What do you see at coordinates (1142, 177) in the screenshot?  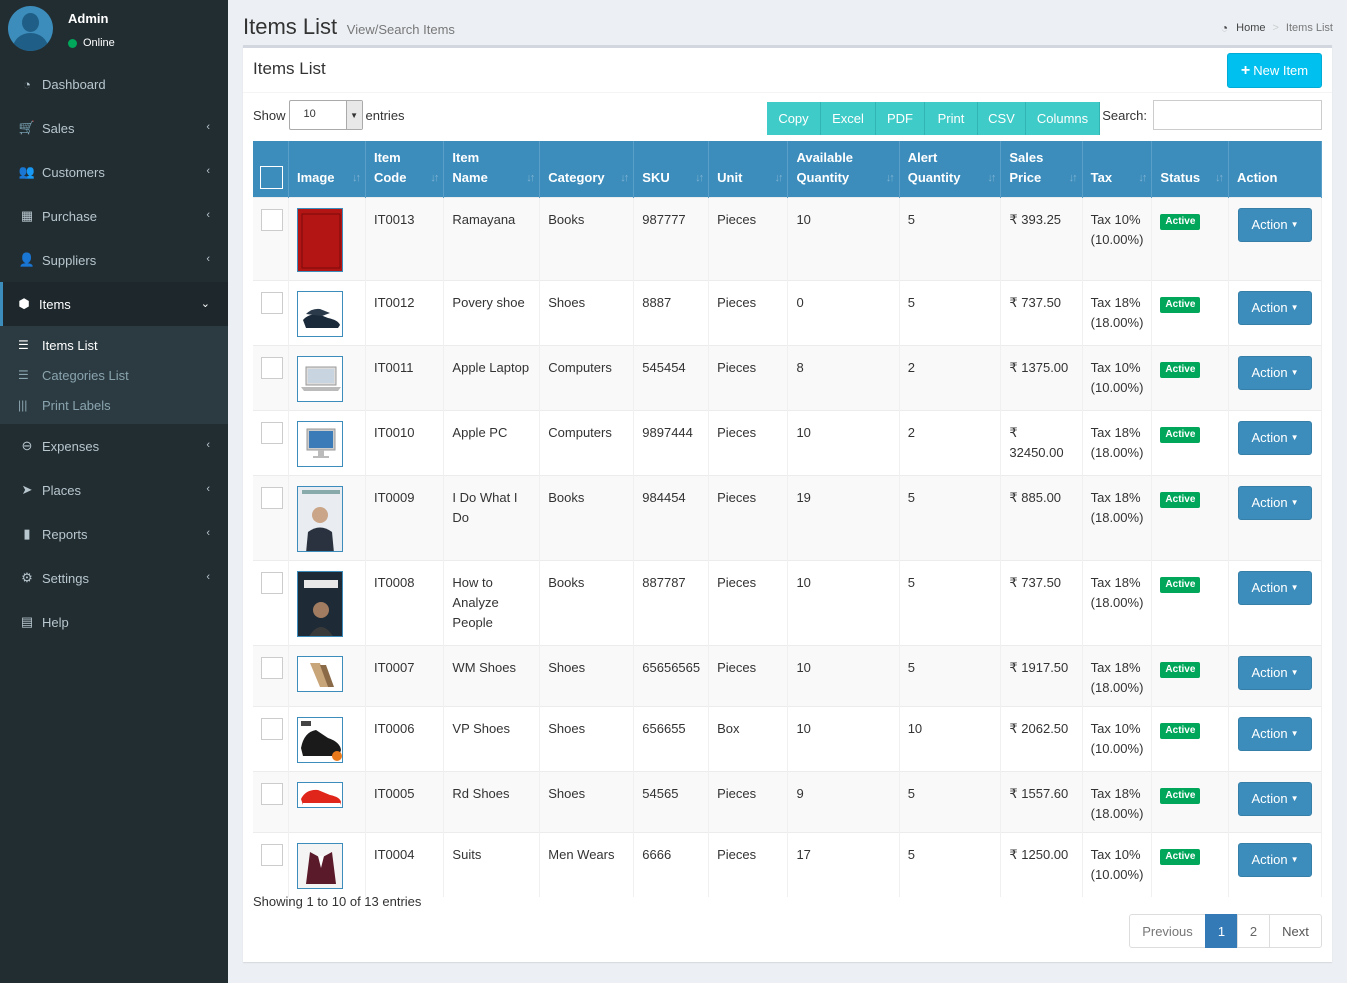 I see `sort-icon: ↓↑` at bounding box center [1142, 177].